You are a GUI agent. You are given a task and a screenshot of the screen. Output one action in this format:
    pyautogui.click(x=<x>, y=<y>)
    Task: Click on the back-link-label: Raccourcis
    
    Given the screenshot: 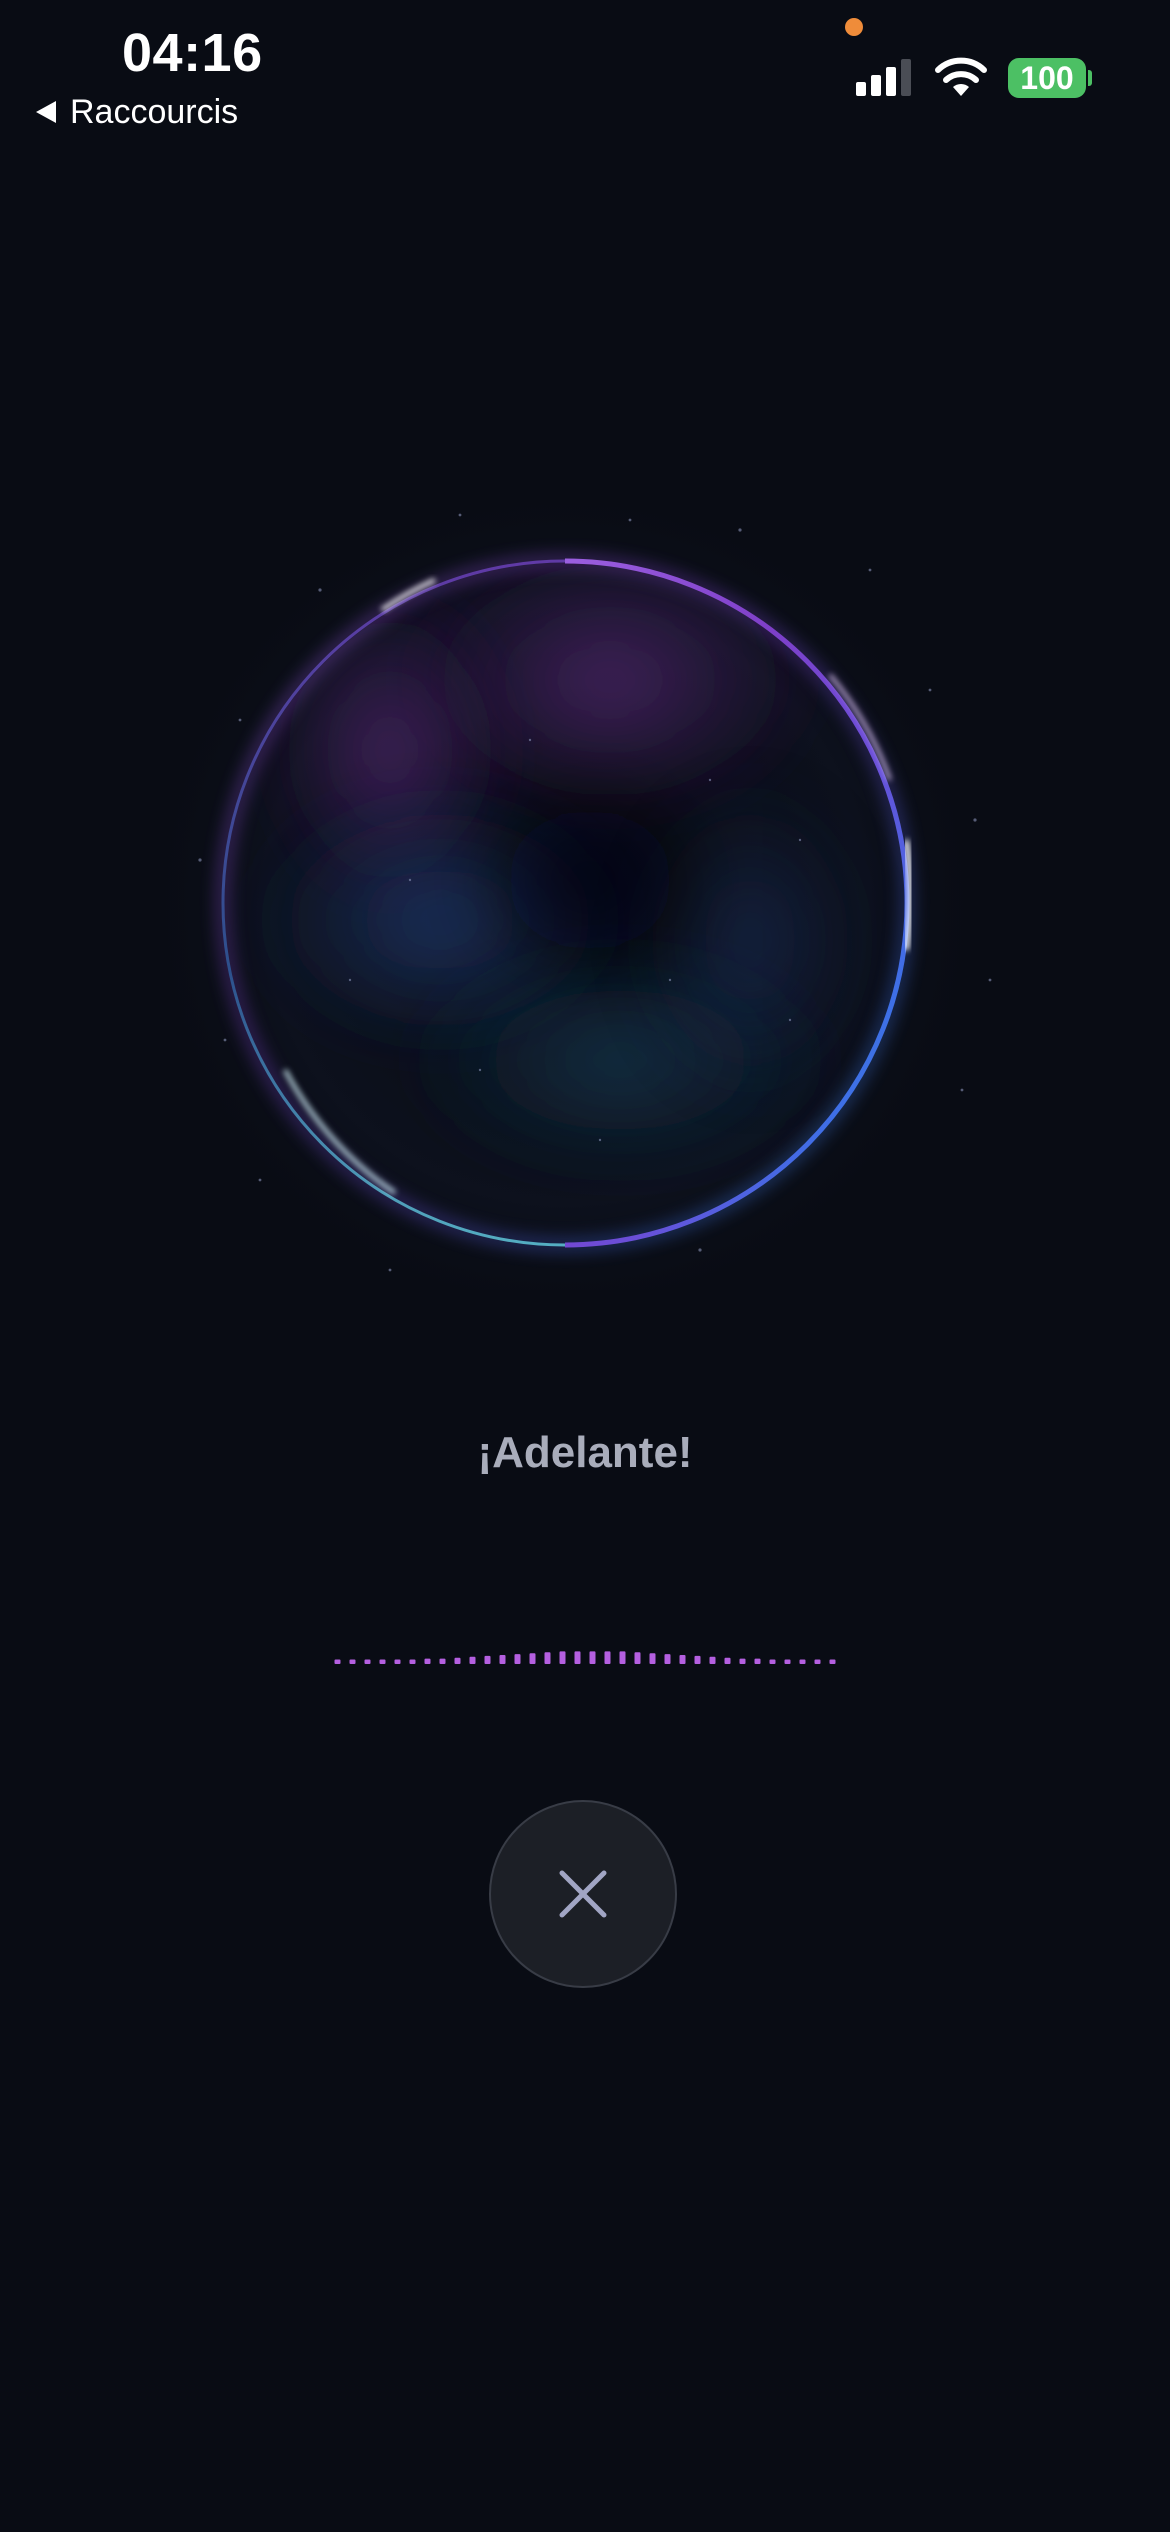 What is the action you would take?
    pyautogui.click(x=154, y=111)
    